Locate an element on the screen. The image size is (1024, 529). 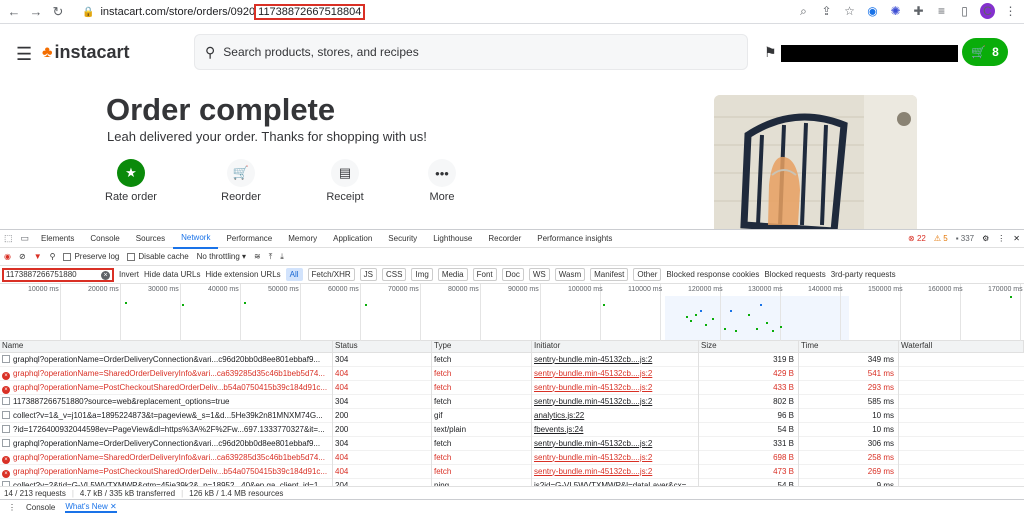
column-name: Name is located at coordinates (166, 346).